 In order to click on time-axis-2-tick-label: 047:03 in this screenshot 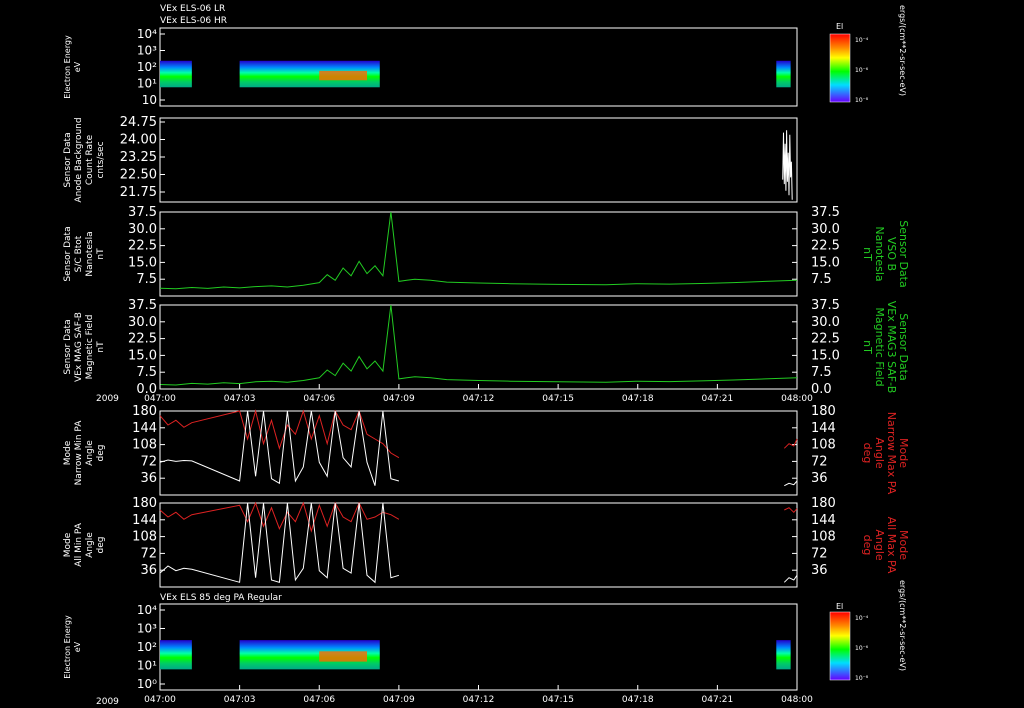, I will do `click(240, 700)`.